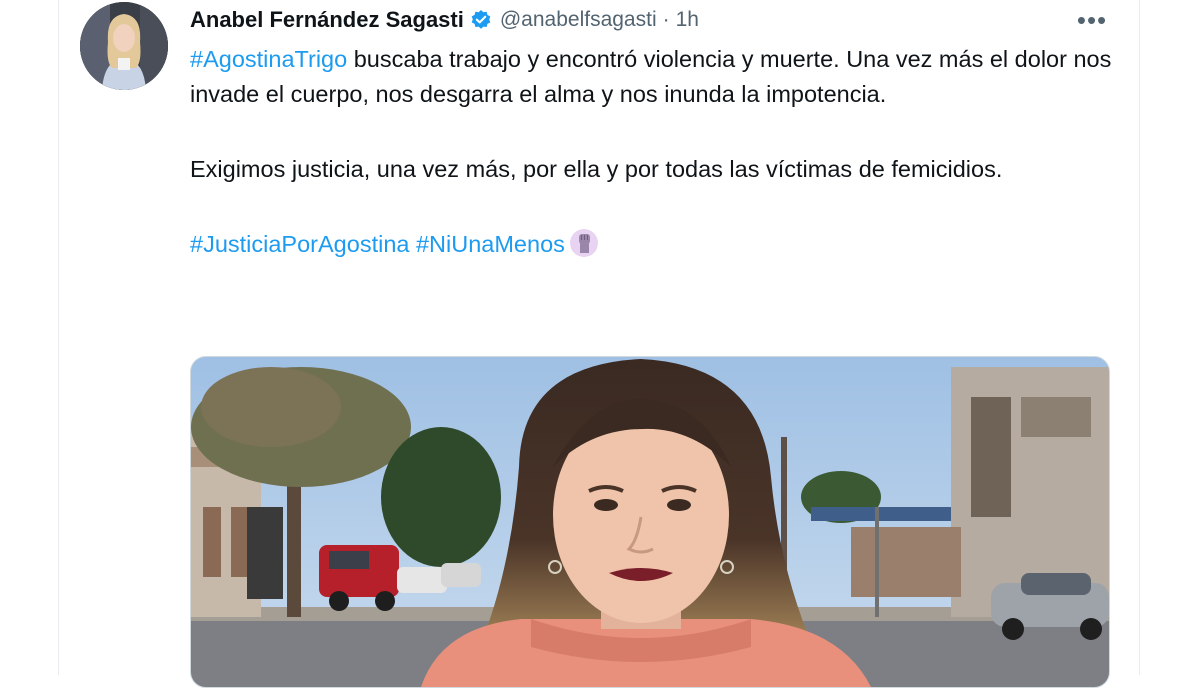 The image size is (1200, 688). I want to click on more-options-icon: •••, so click(1092, 20).